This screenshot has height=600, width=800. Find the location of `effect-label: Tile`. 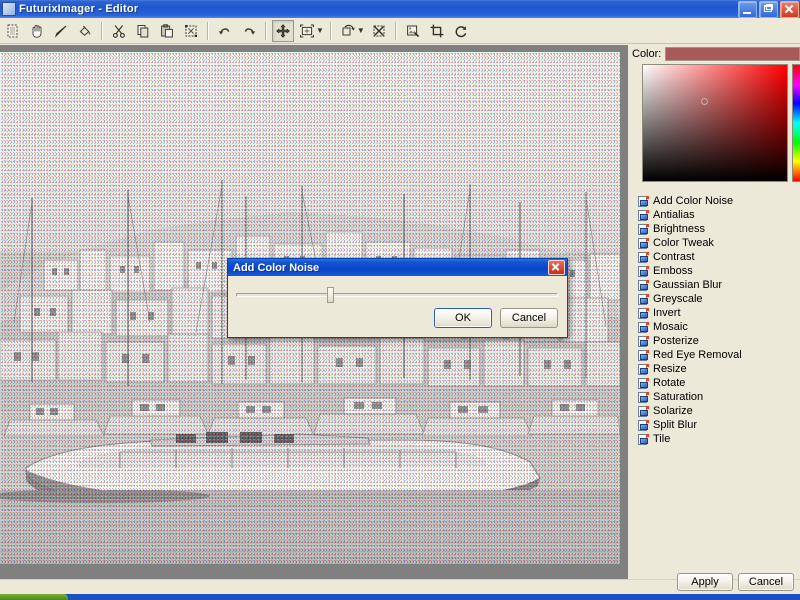

effect-label: Tile is located at coordinates (662, 439).